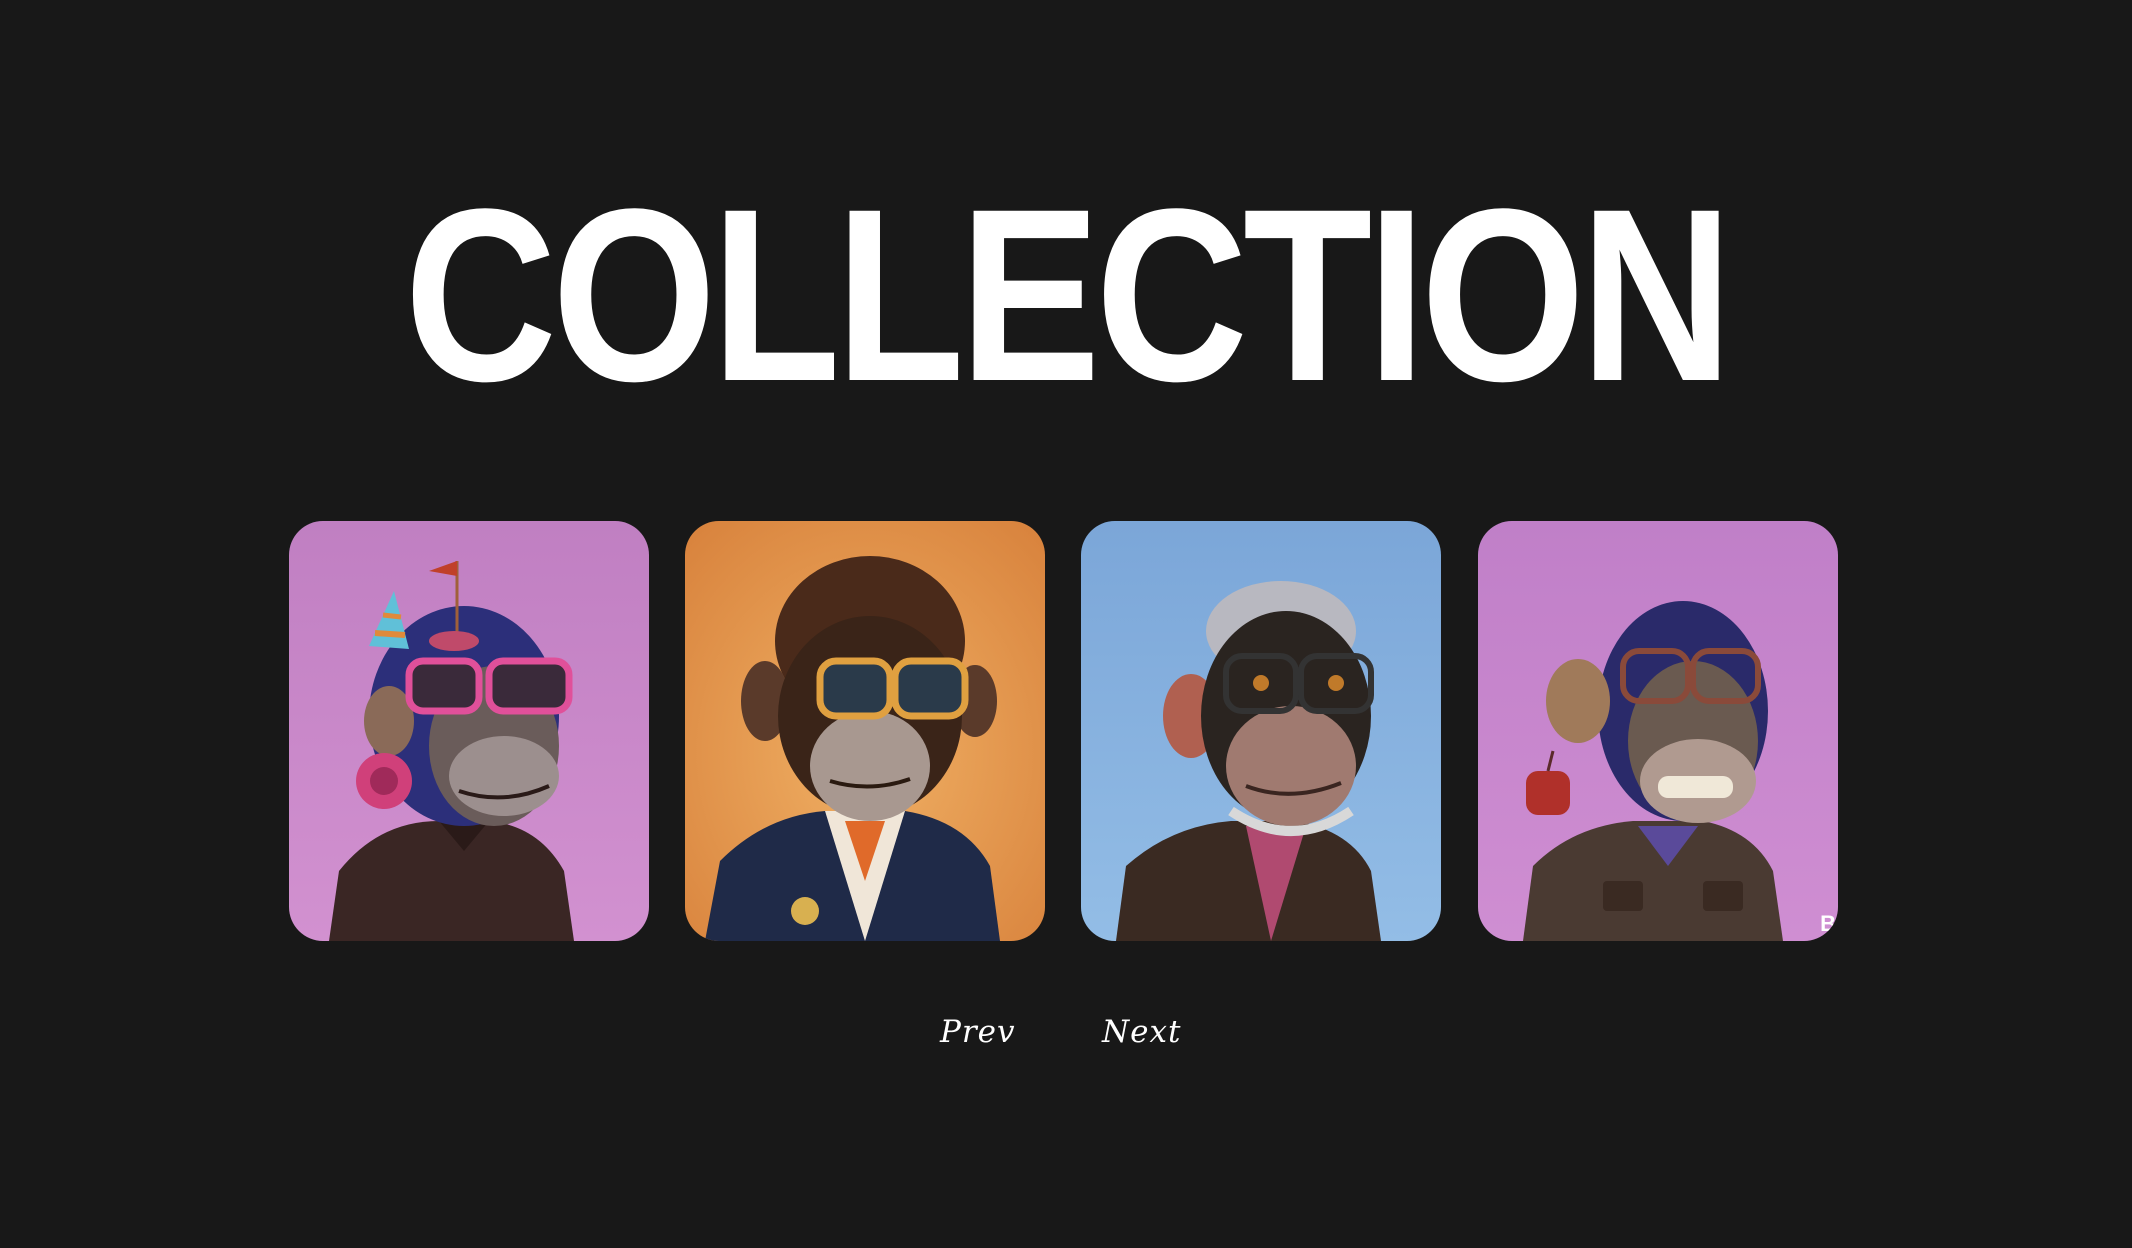  I want to click on pager: Prev Next, so click(1066, 1035).